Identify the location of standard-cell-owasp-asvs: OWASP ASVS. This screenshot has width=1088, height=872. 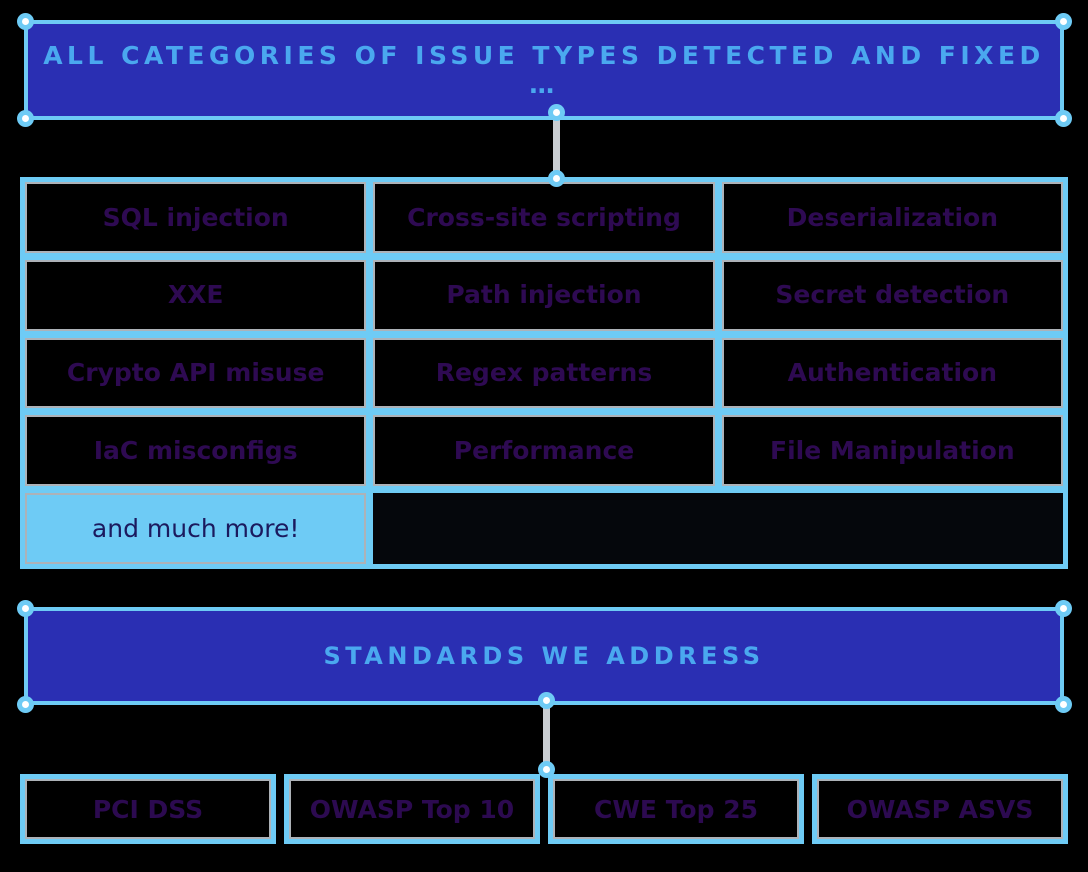
(940, 809).